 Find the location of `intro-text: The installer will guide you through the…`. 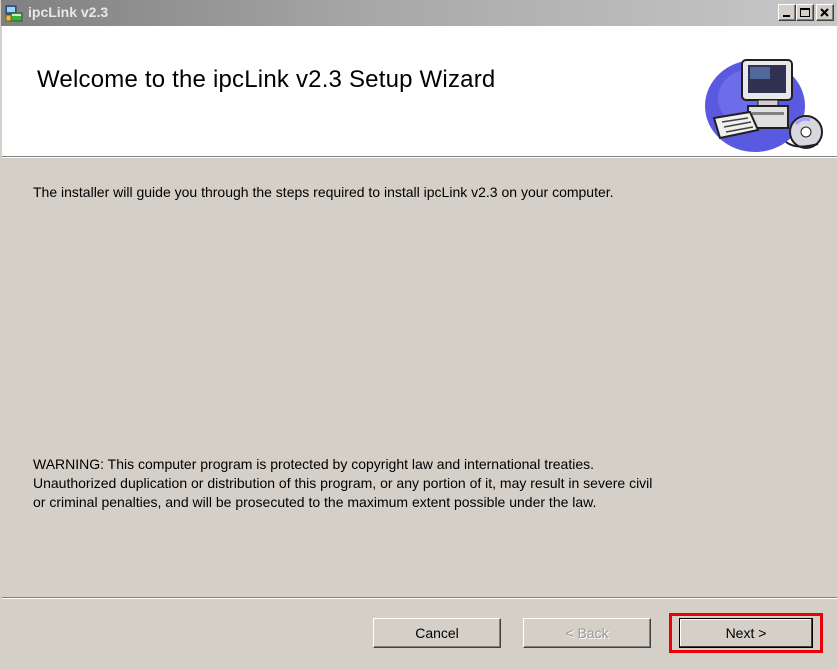

intro-text: The installer will guide you through the… is located at coordinates (323, 192).